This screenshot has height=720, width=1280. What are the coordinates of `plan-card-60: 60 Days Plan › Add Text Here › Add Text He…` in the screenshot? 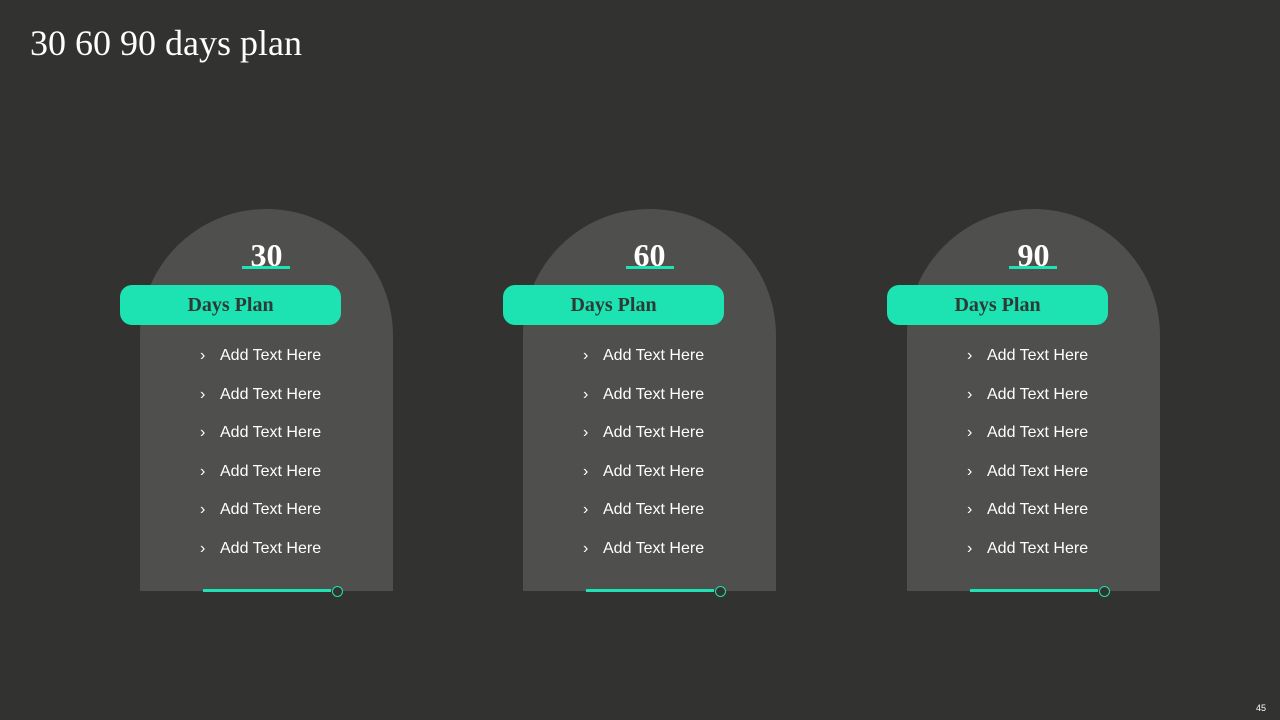 It's located at (639, 403).